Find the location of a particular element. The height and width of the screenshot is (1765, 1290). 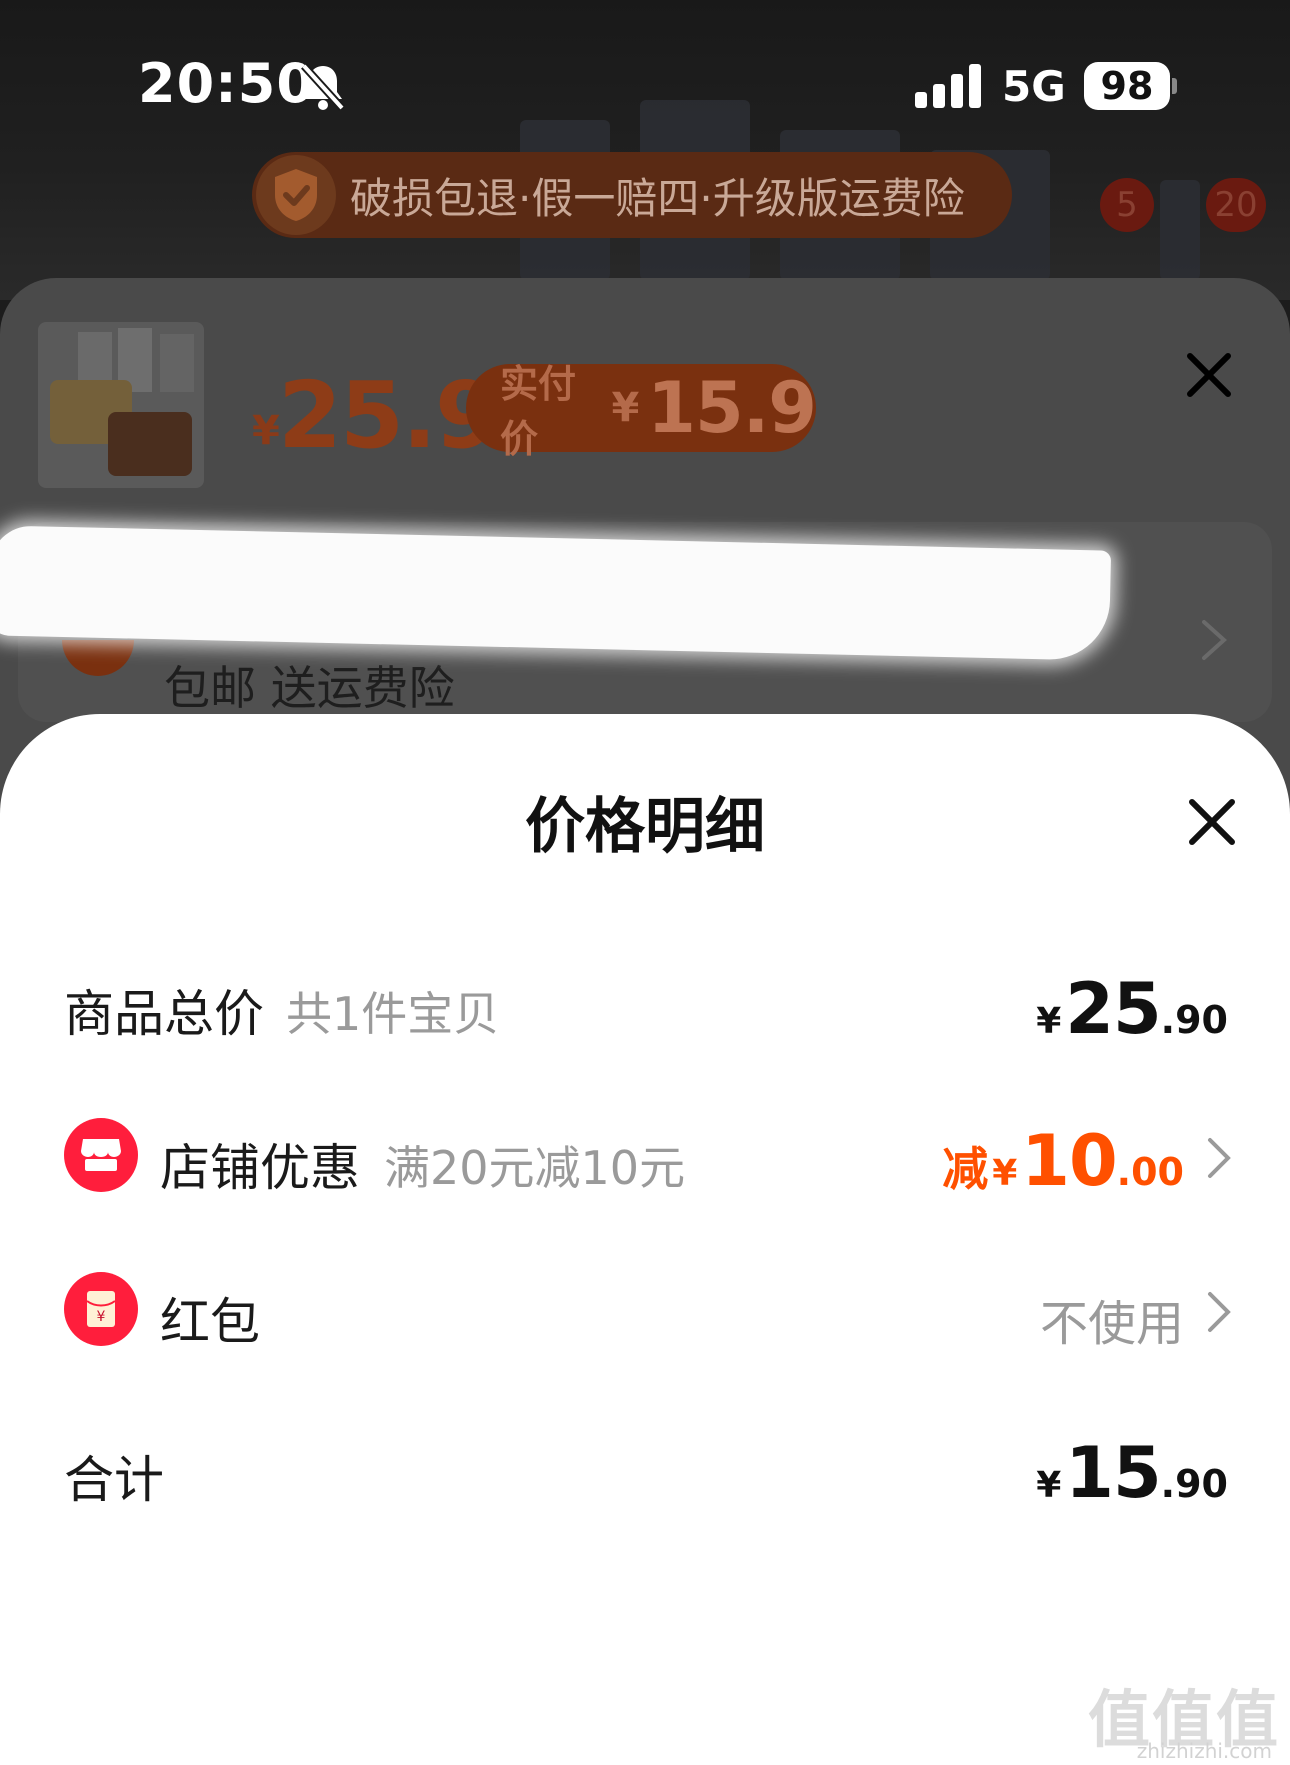

battery-tip is located at coordinates (1174, 86).